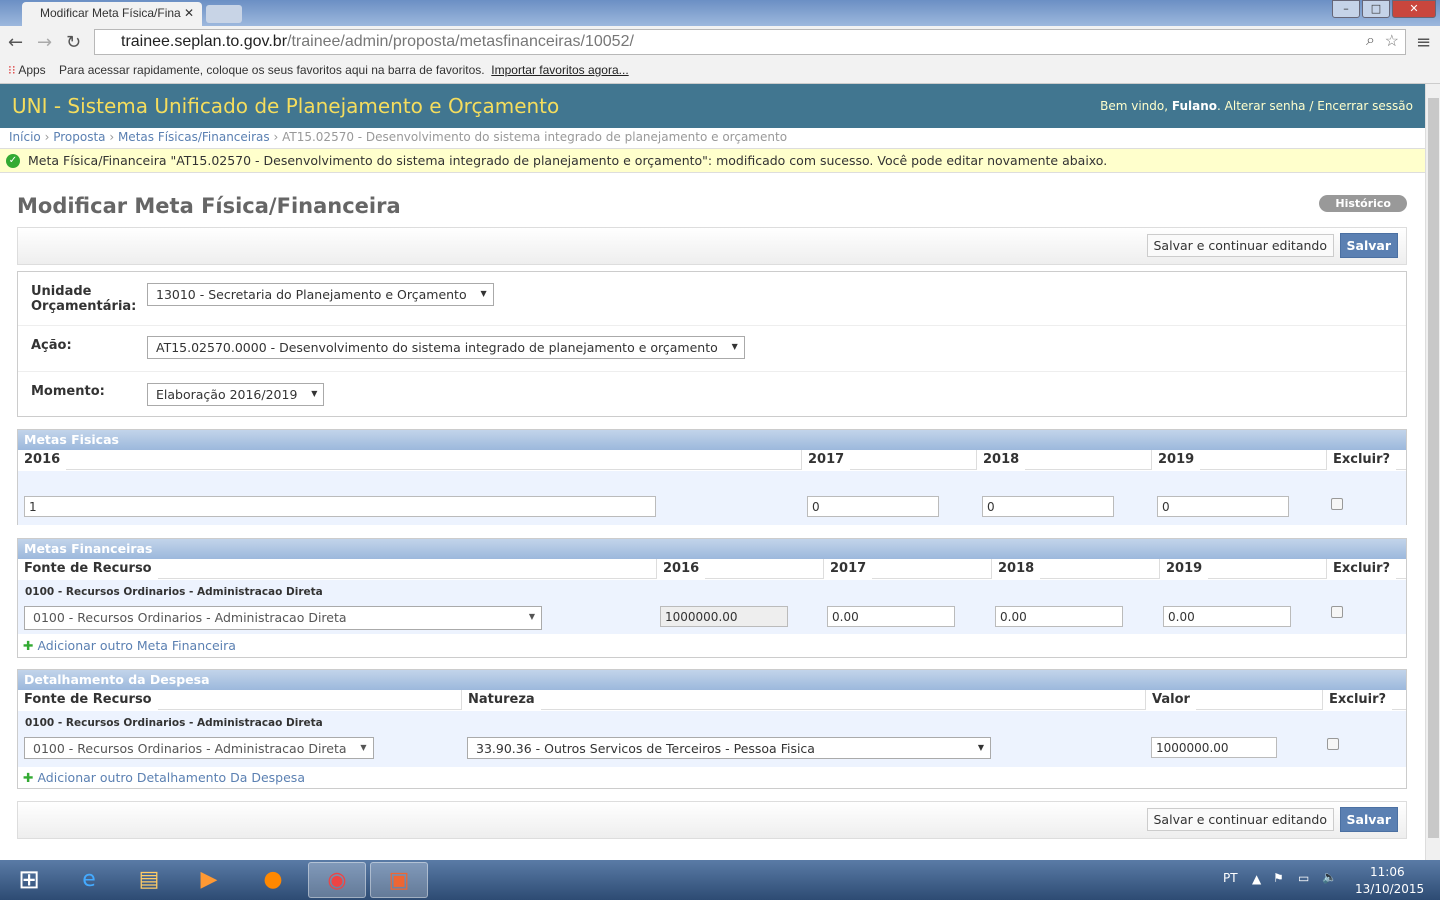 The height and width of the screenshot is (900, 1440). I want to click on close-tab-icon: ✕, so click(189, 13).